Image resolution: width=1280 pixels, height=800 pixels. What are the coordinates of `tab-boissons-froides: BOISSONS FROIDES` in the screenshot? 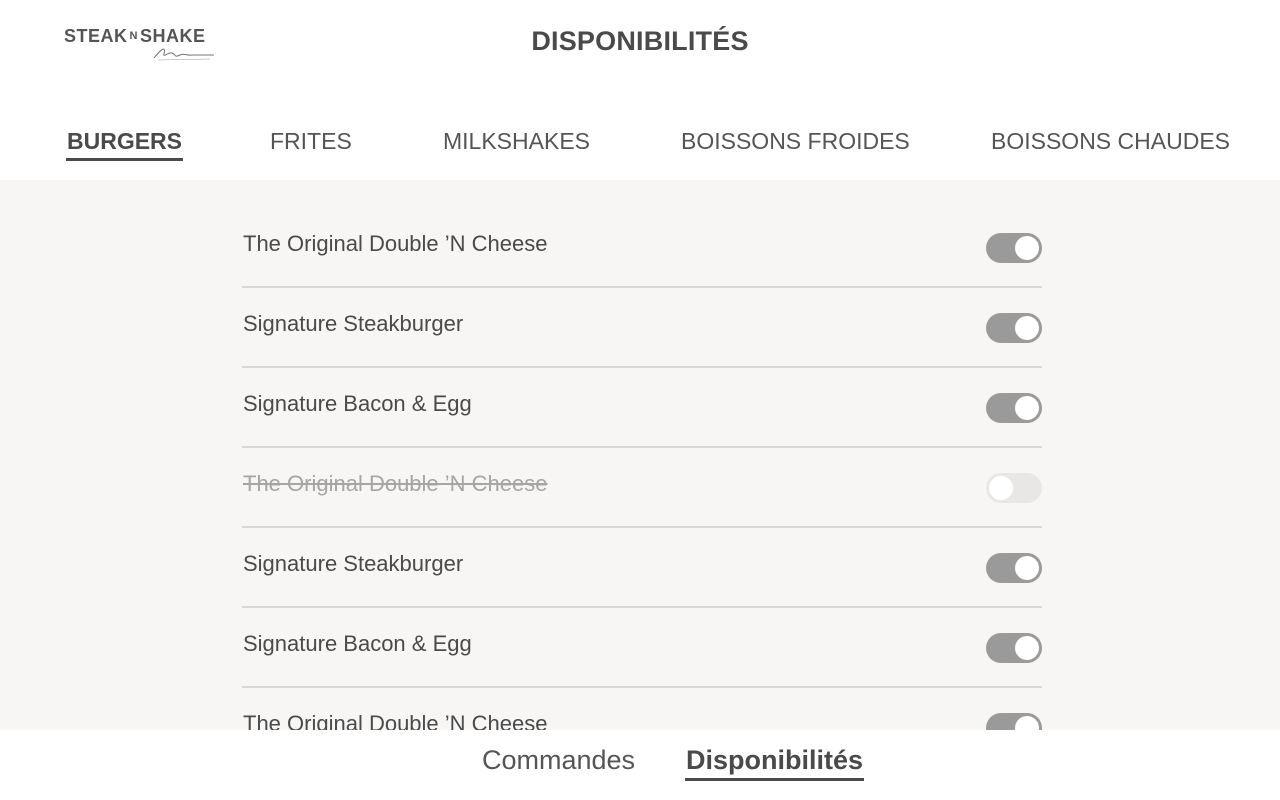 It's located at (795, 141).